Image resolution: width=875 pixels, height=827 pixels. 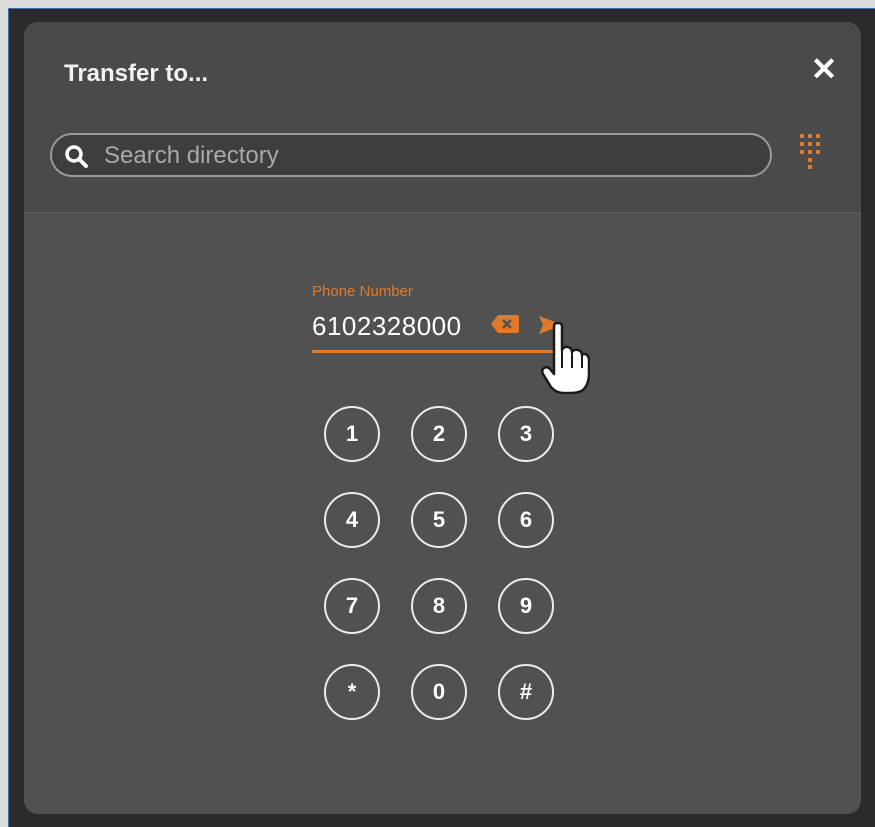 What do you see at coordinates (443, 571) in the screenshot?
I see `dial-keypad: 1 2 3 4 5 6 7 8 9 * 0 #` at bounding box center [443, 571].